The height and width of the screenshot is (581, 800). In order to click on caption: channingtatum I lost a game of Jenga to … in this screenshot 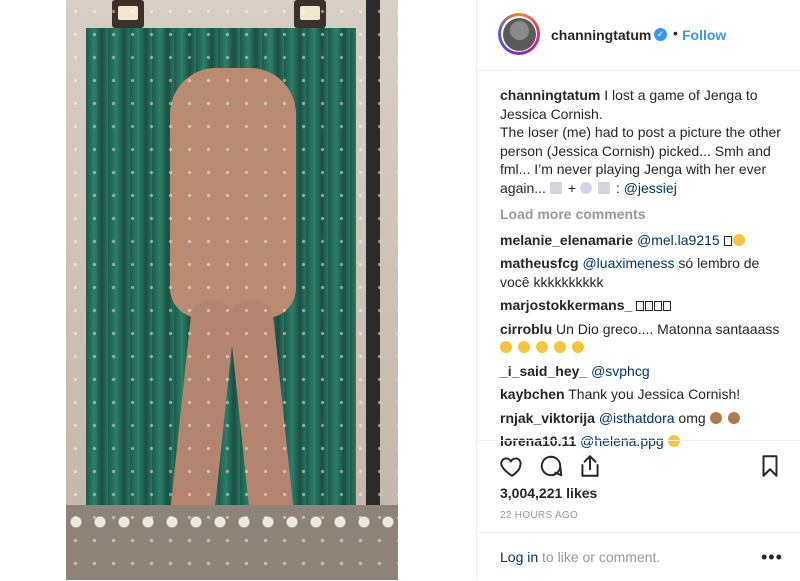, I will do `click(642, 141)`.